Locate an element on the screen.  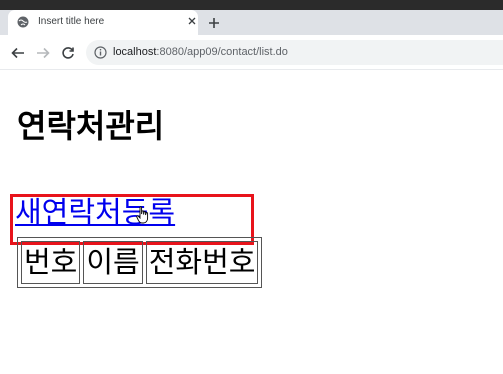
column-header-name: 이름 is located at coordinates (113, 262).